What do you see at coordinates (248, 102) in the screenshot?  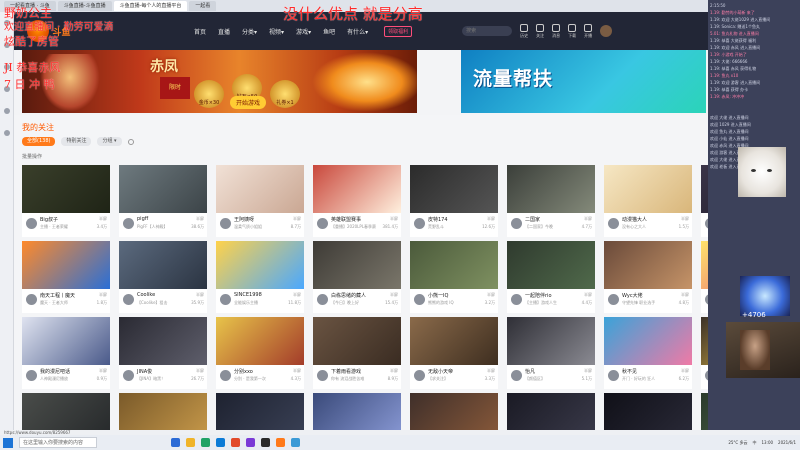 I see `start-game-button: 开始游戏` at bounding box center [248, 102].